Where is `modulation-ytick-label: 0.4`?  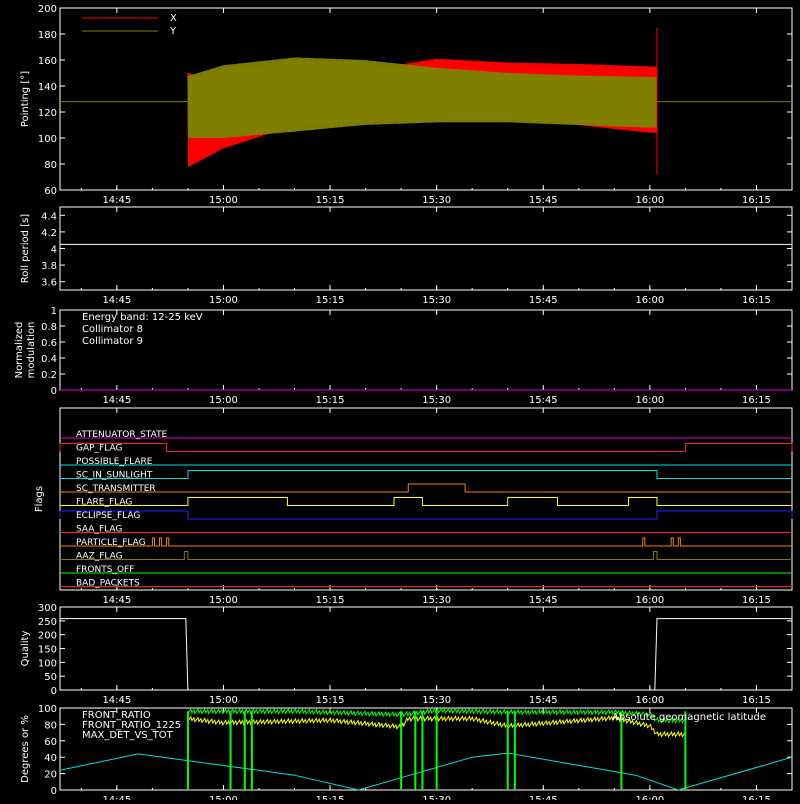 modulation-ytick-label: 0.4 is located at coordinates (49, 359).